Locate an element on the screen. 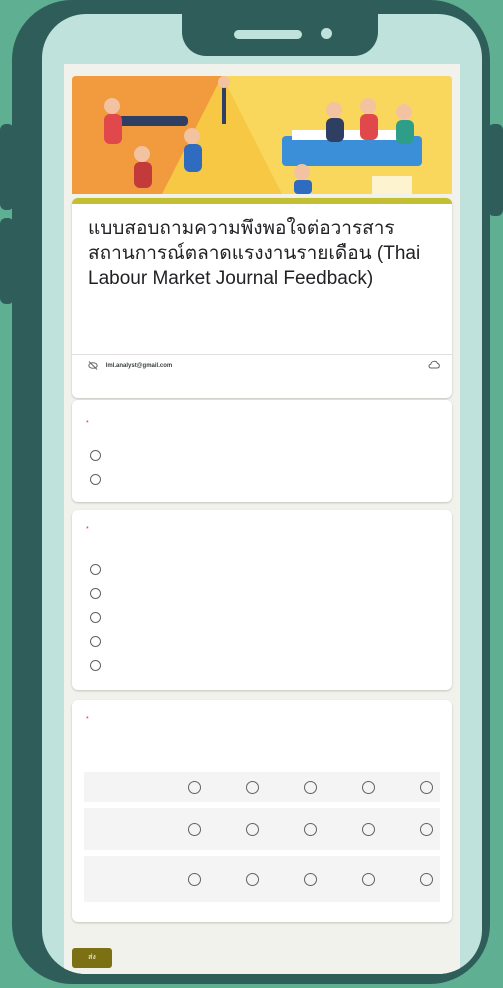  question-card-2: * is located at coordinates (262, 600).